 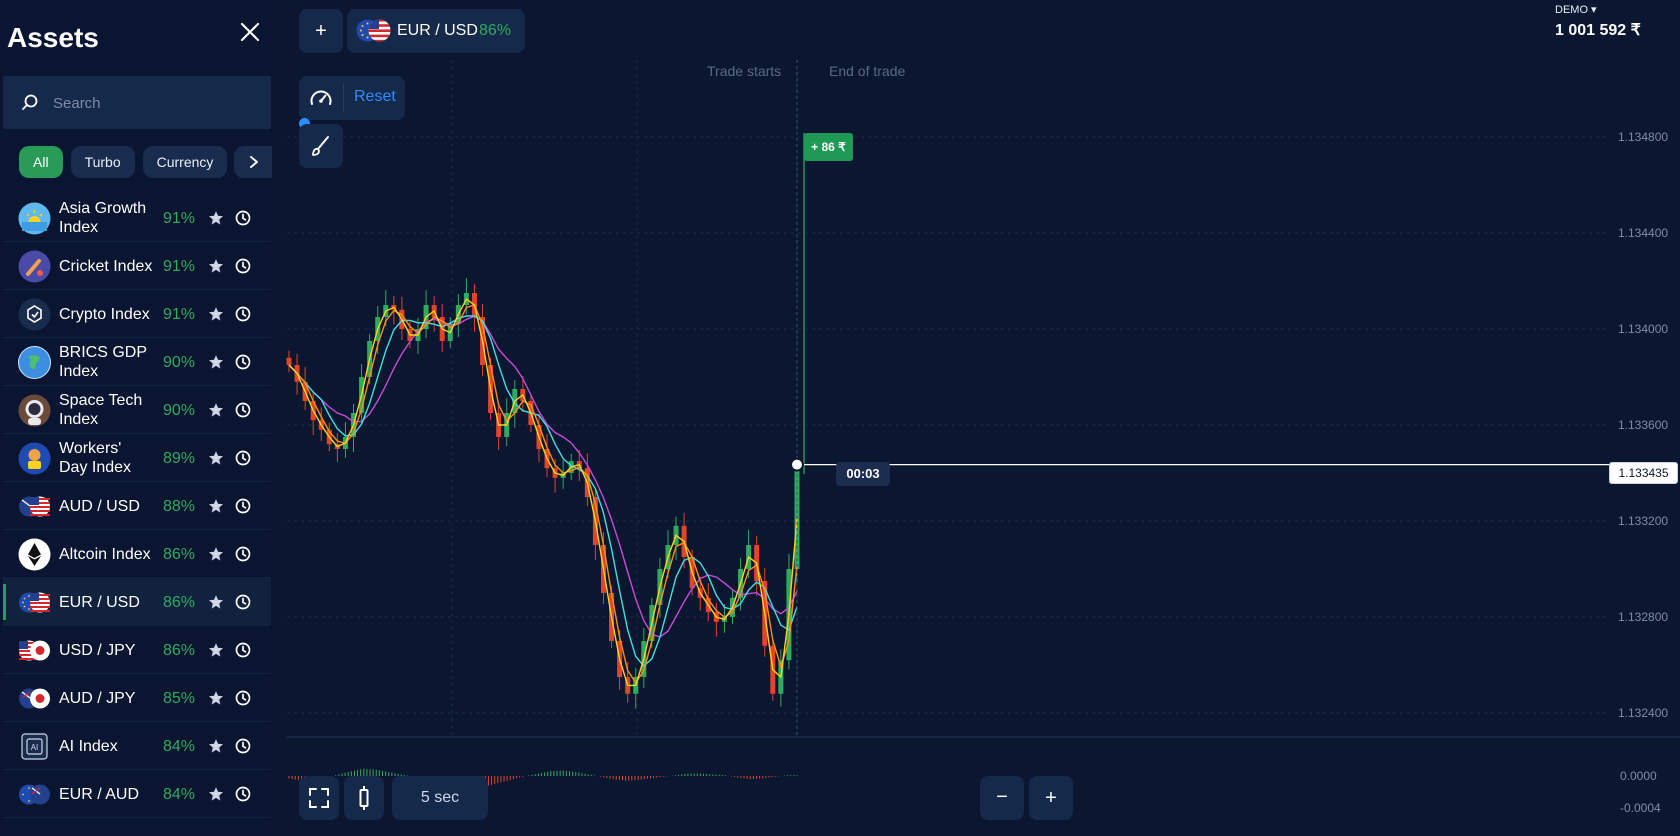 I want to click on candlestick-icon, so click(x=364, y=798).